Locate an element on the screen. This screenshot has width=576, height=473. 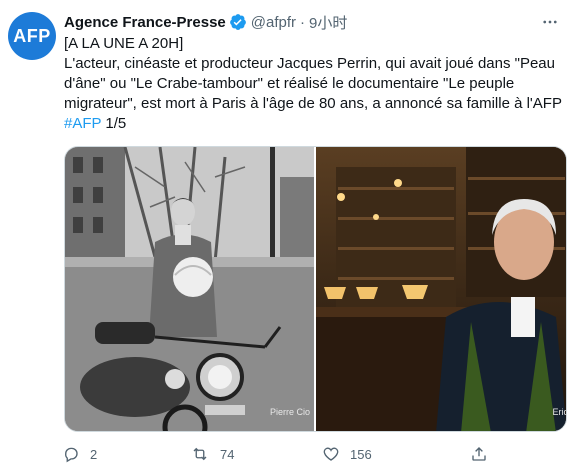
retweet-icon is located at coordinates (200, 454).